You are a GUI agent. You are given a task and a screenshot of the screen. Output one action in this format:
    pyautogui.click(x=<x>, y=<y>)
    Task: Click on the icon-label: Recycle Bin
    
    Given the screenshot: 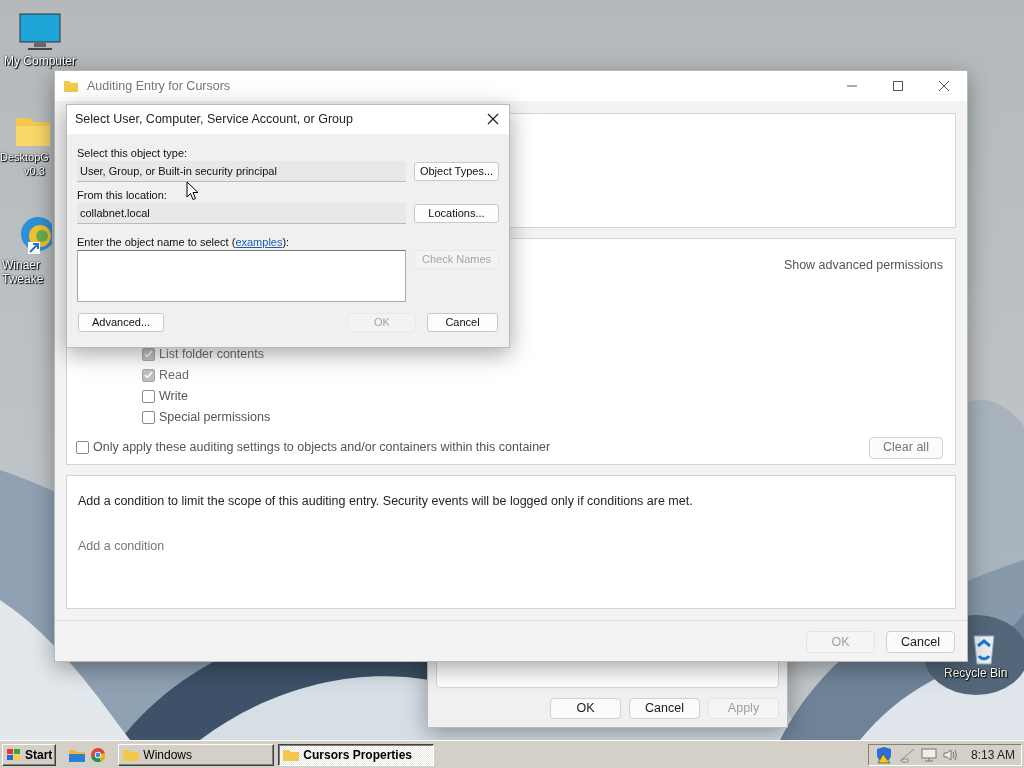 What is the action you would take?
    pyautogui.click(x=976, y=673)
    